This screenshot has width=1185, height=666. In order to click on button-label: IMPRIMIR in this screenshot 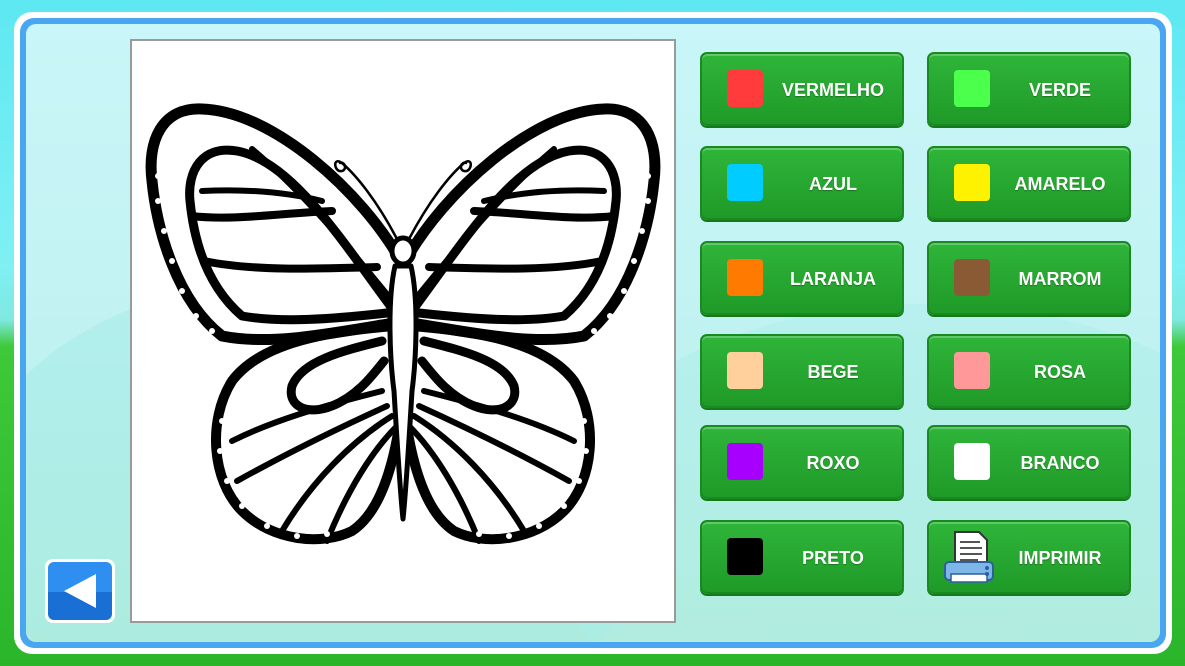, I will do `click(1060, 558)`.